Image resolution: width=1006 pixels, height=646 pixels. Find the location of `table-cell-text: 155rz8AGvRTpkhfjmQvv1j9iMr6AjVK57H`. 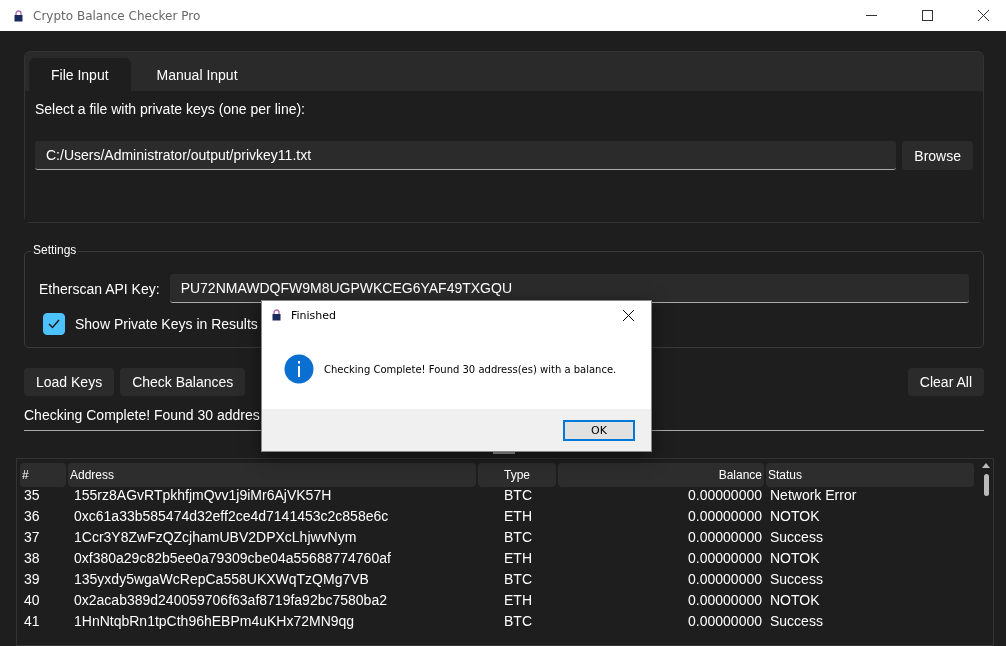

table-cell-text: 155rz8AGvRTpkhfjmQvv1j9iMr6AjVK57H is located at coordinates (203, 495).